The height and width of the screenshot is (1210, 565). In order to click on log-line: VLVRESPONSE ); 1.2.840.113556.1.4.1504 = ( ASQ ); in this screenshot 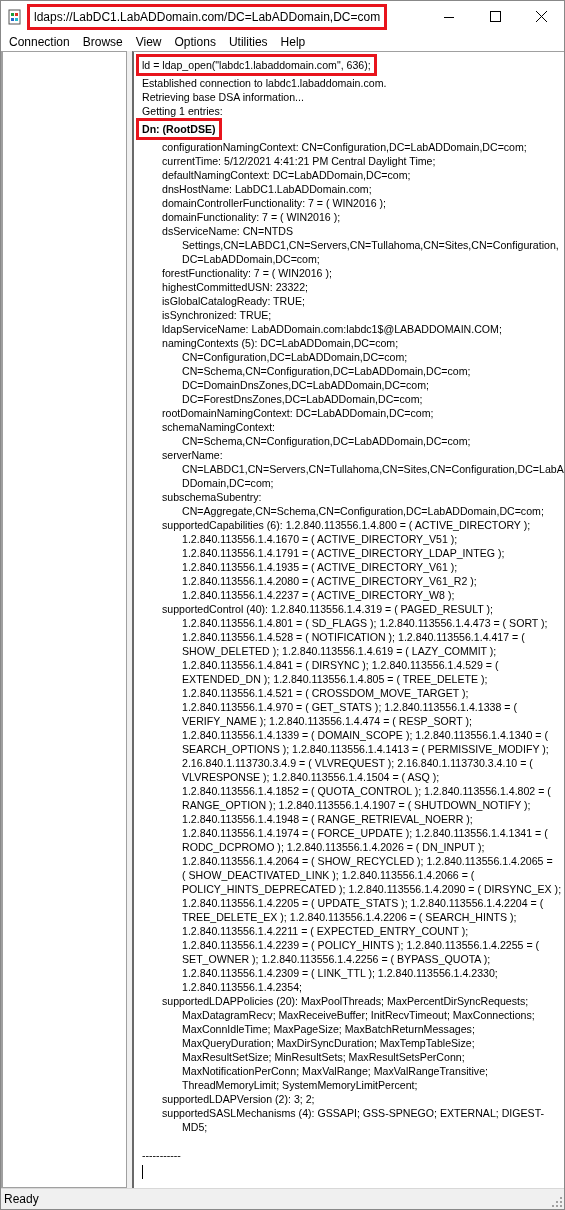, I will do `click(310, 777)`.